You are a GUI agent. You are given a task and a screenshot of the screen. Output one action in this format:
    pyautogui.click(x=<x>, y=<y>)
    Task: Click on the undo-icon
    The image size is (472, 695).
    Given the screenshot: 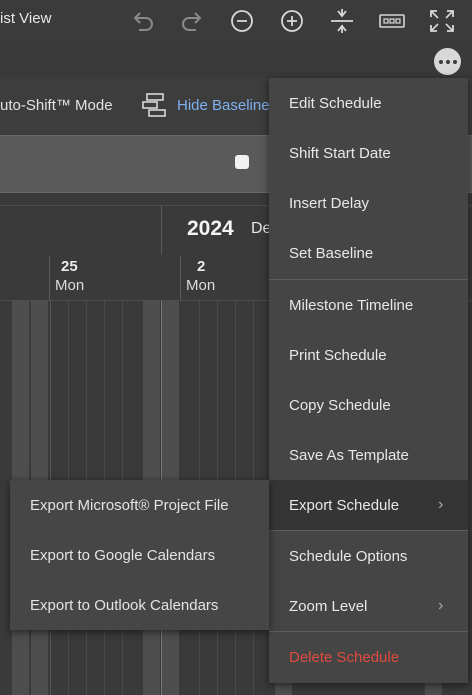 What is the action you would take?
    pyautogui.click(x=143, y=21)
    